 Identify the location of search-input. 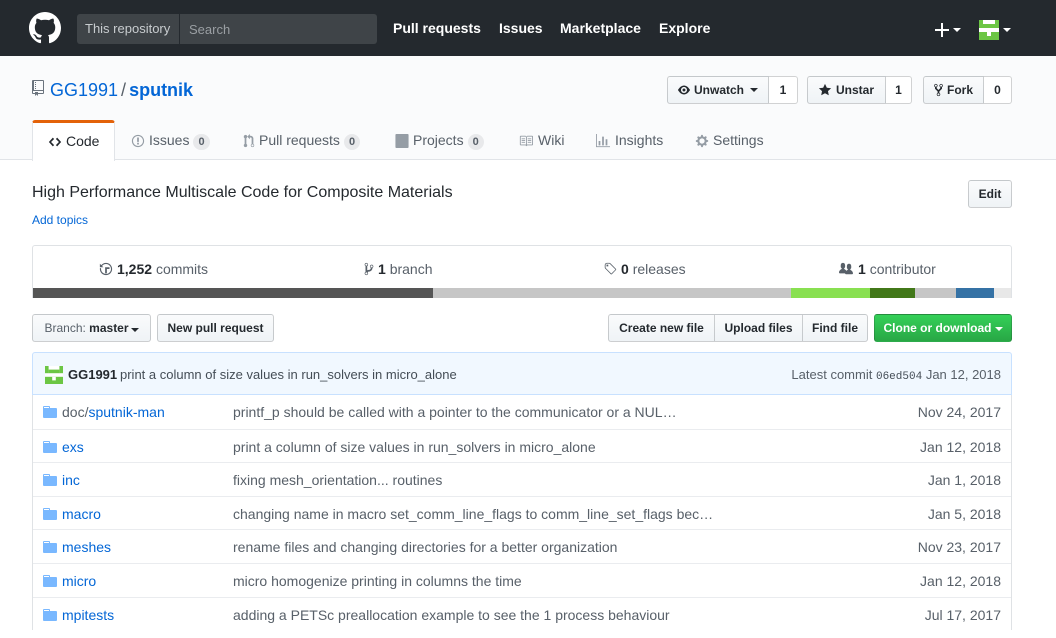
(279, 29).